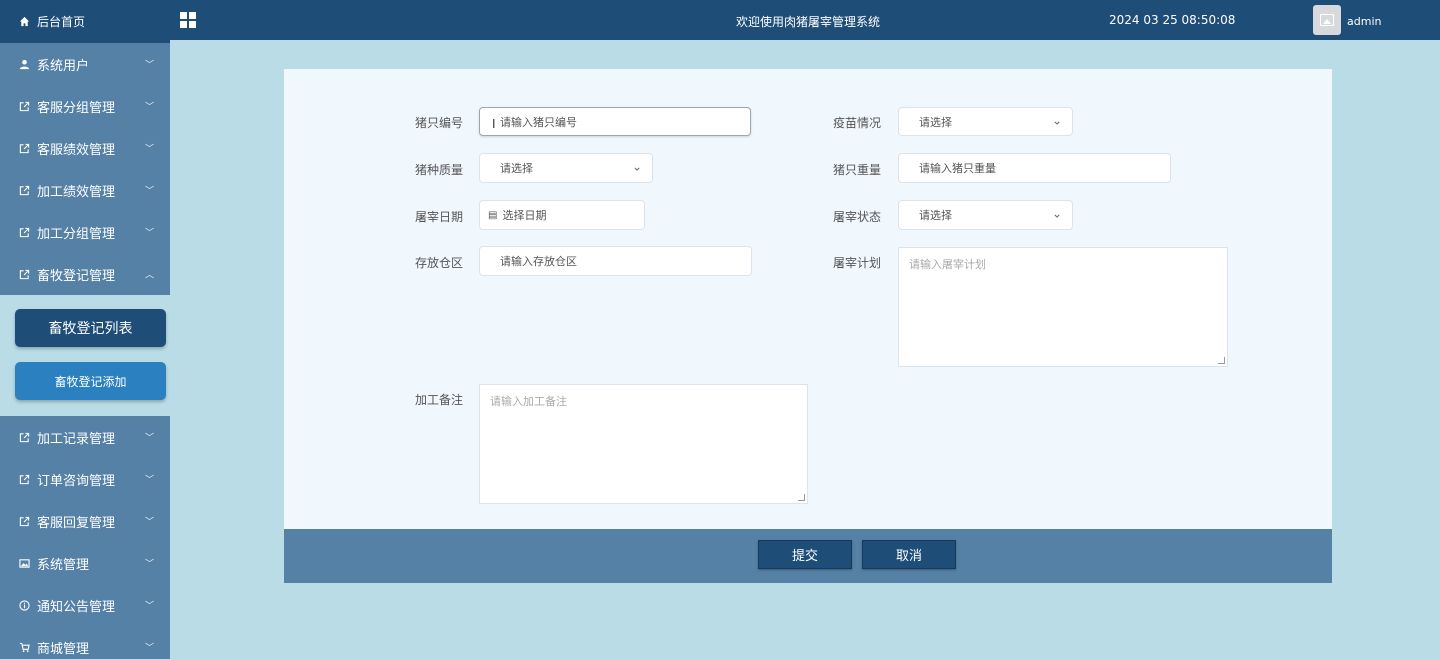 The height and width of the screenshot is (659, 1440). Describe the element at coordinates (24, 22) in the screenshot. I see `home-icon` at that location.